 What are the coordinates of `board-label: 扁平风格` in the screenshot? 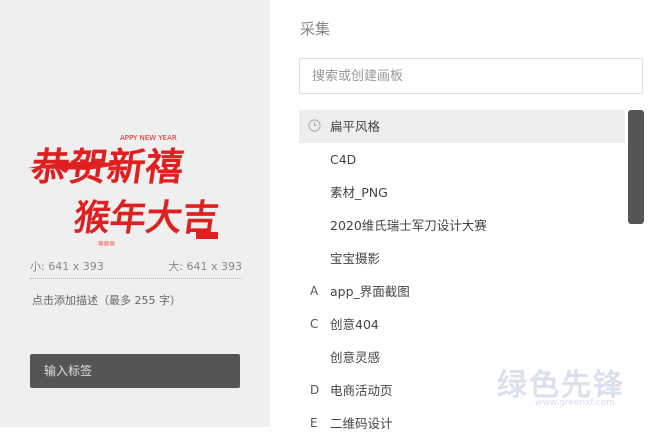 It's located at (355, 126).